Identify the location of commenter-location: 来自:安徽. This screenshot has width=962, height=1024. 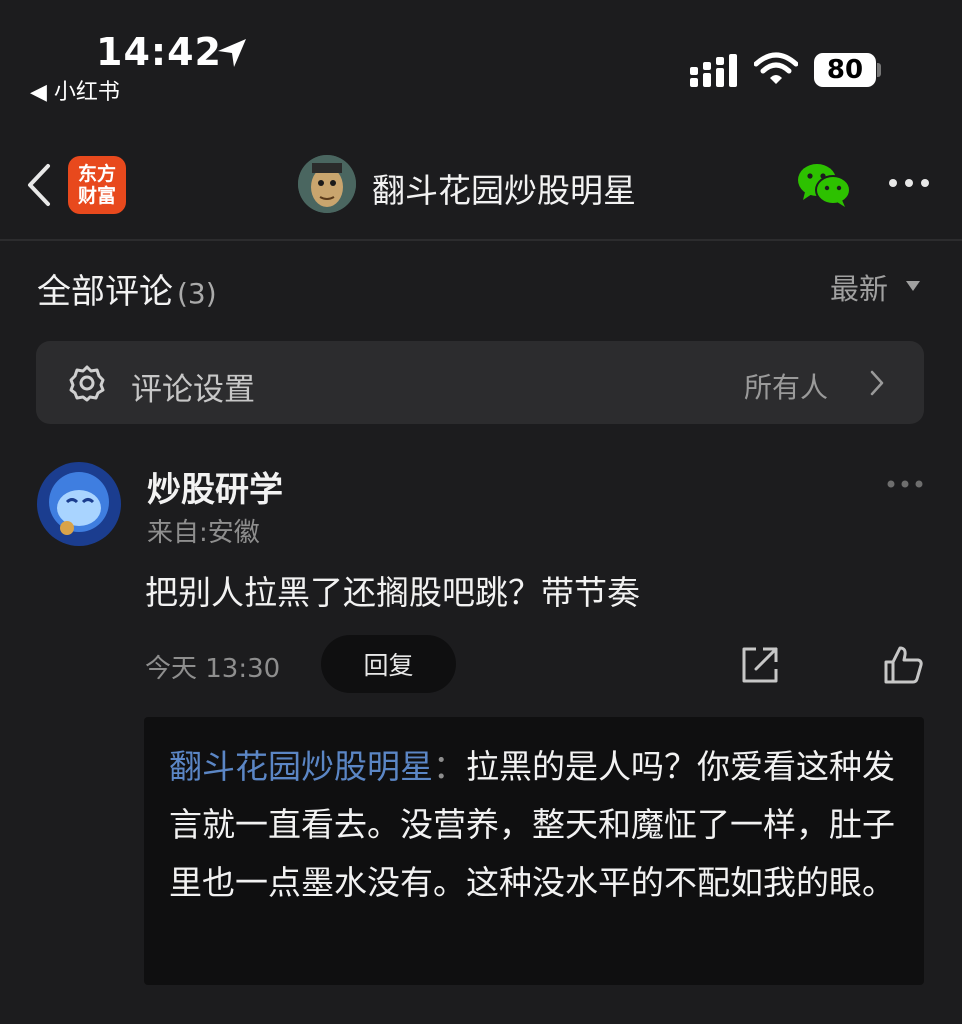
(203, 533).